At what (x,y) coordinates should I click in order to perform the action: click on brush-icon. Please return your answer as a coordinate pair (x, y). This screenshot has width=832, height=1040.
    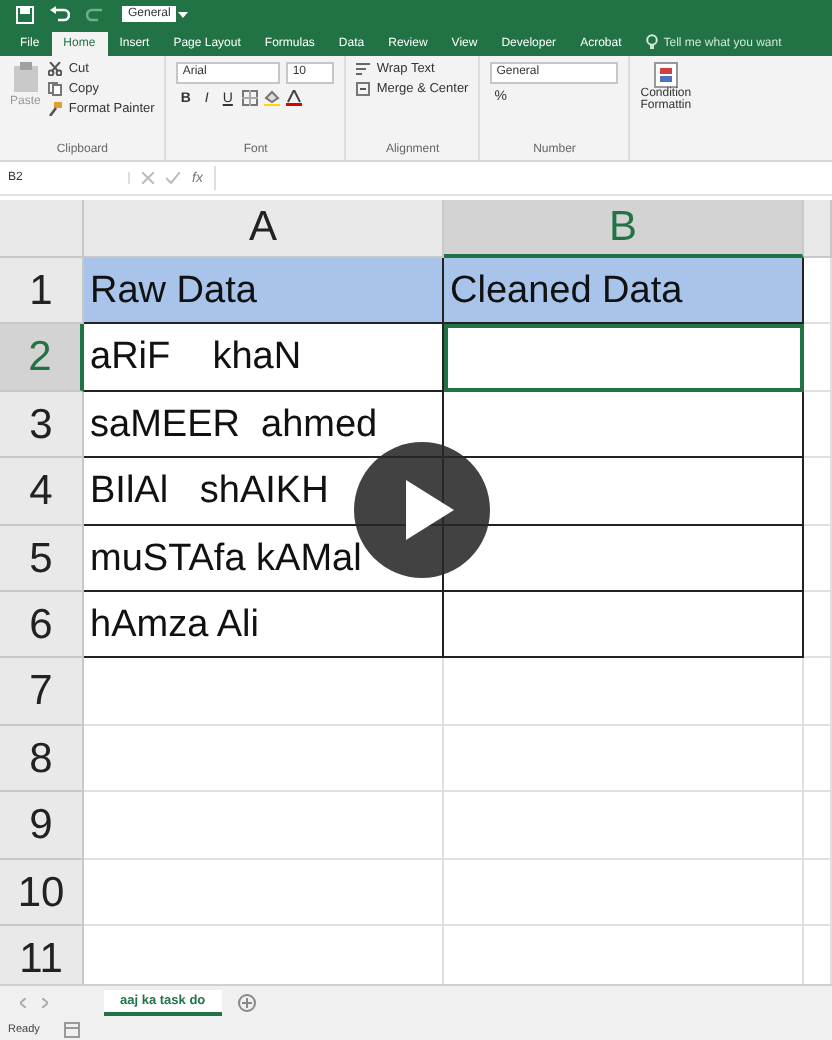
    Looking at the image, I should click on (55, 109).